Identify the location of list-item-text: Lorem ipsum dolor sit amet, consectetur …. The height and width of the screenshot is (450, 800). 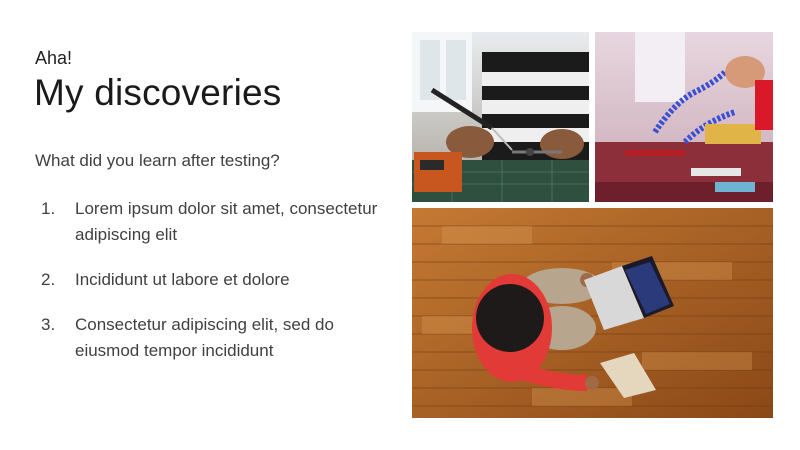
(226, 221).